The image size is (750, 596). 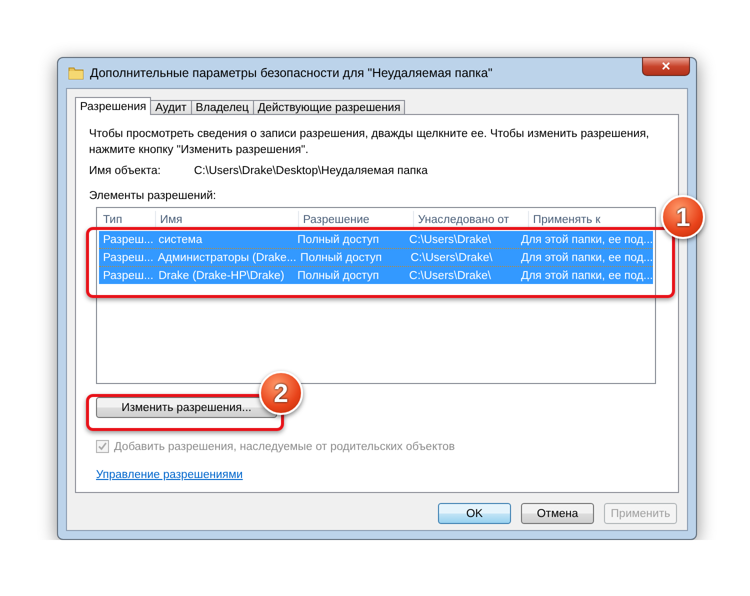 What do you see at coordinates (127, 220) in the screenshot?
I see `column-header: Тип` at bounding box center [127, 220].